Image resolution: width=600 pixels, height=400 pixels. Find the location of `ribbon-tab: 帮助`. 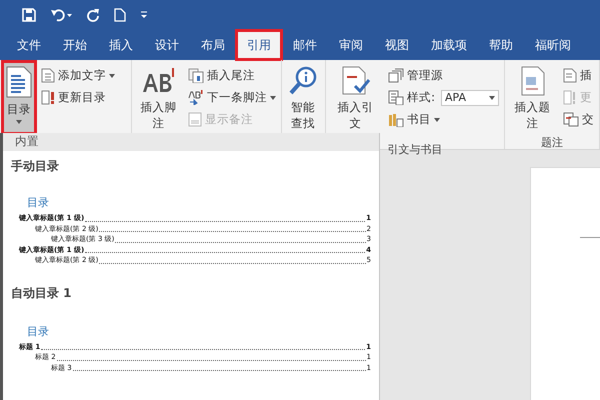

ribbon-tab: 帮助 is located at coordinates (501, 45).